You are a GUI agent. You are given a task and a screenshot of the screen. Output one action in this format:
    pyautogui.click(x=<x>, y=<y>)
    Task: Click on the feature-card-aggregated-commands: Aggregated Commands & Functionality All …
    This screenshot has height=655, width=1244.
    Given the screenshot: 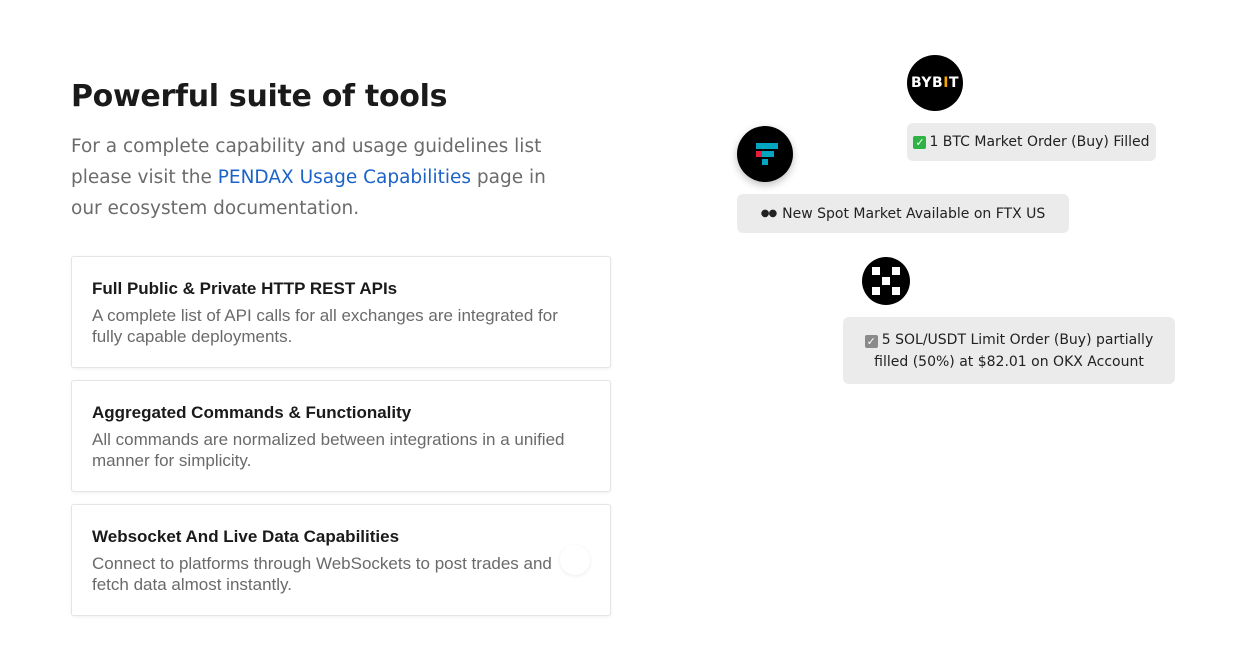 What is the action you would take?
    pyautogui.click(x=341, y=436)
    